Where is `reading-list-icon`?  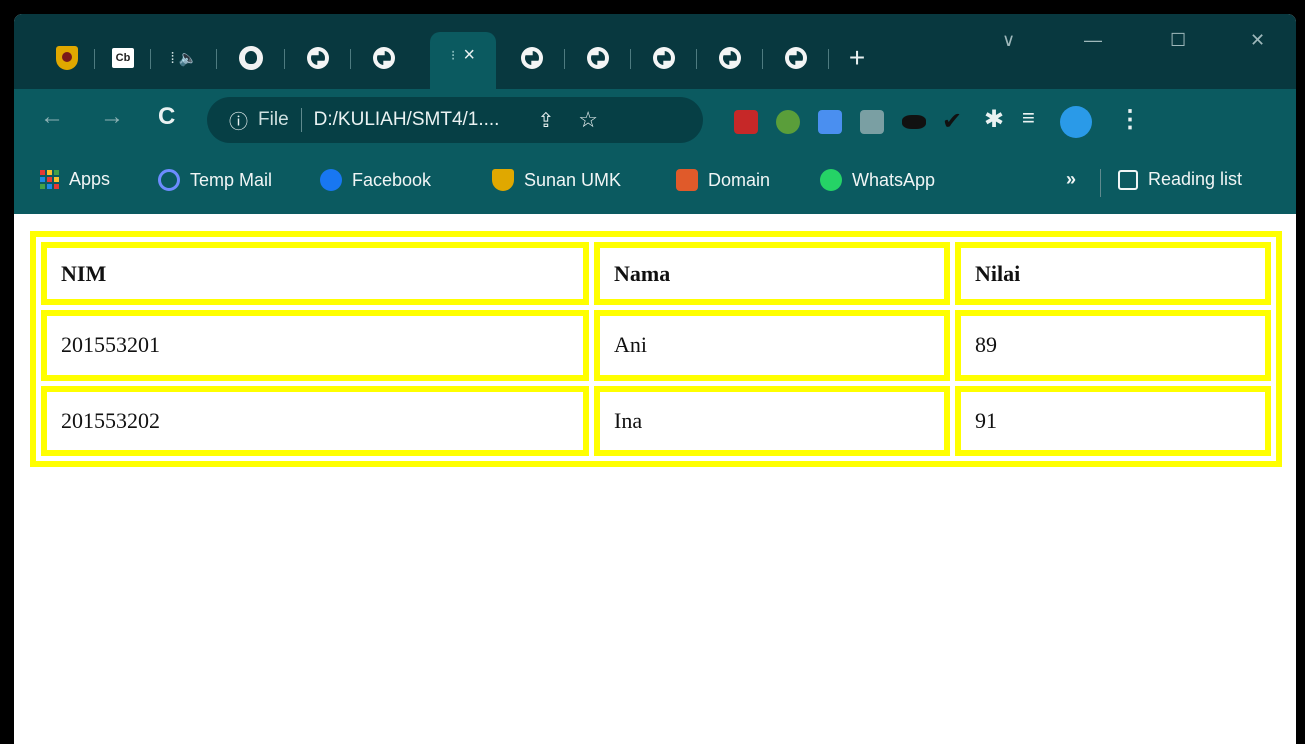 reading-list-icon is located at coordinates (1128, 179).